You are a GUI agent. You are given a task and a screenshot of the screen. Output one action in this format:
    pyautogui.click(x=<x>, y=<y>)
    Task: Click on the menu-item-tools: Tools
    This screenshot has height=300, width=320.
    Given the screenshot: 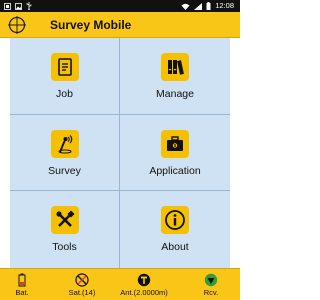 What is the action you would take?
    pyautogui.click(x=65, y=229)
    